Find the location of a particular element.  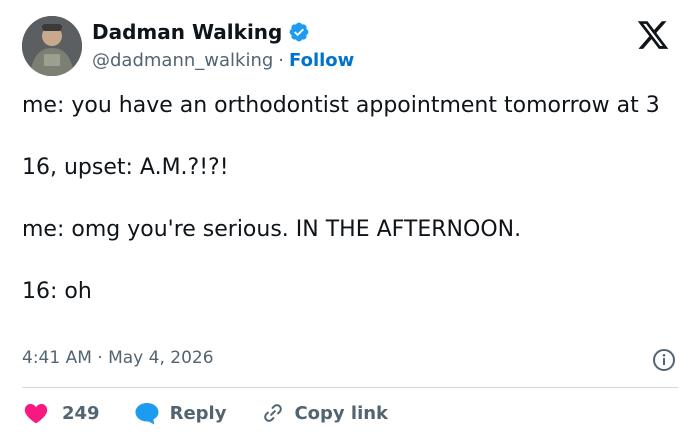

avatar-image is located at coordinates (52, 46).